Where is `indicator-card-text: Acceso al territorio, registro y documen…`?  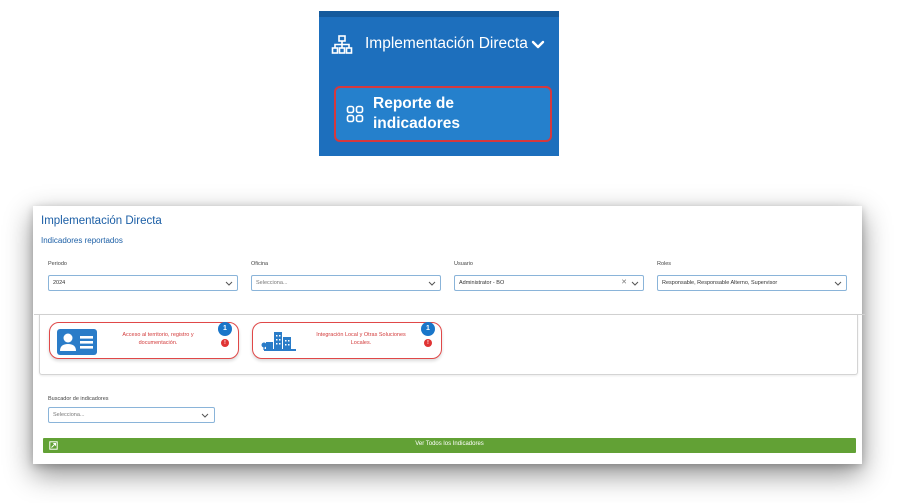 indicator-card-text: Acceso al territorio, registro y documen… is located at coordinates (158, 339).